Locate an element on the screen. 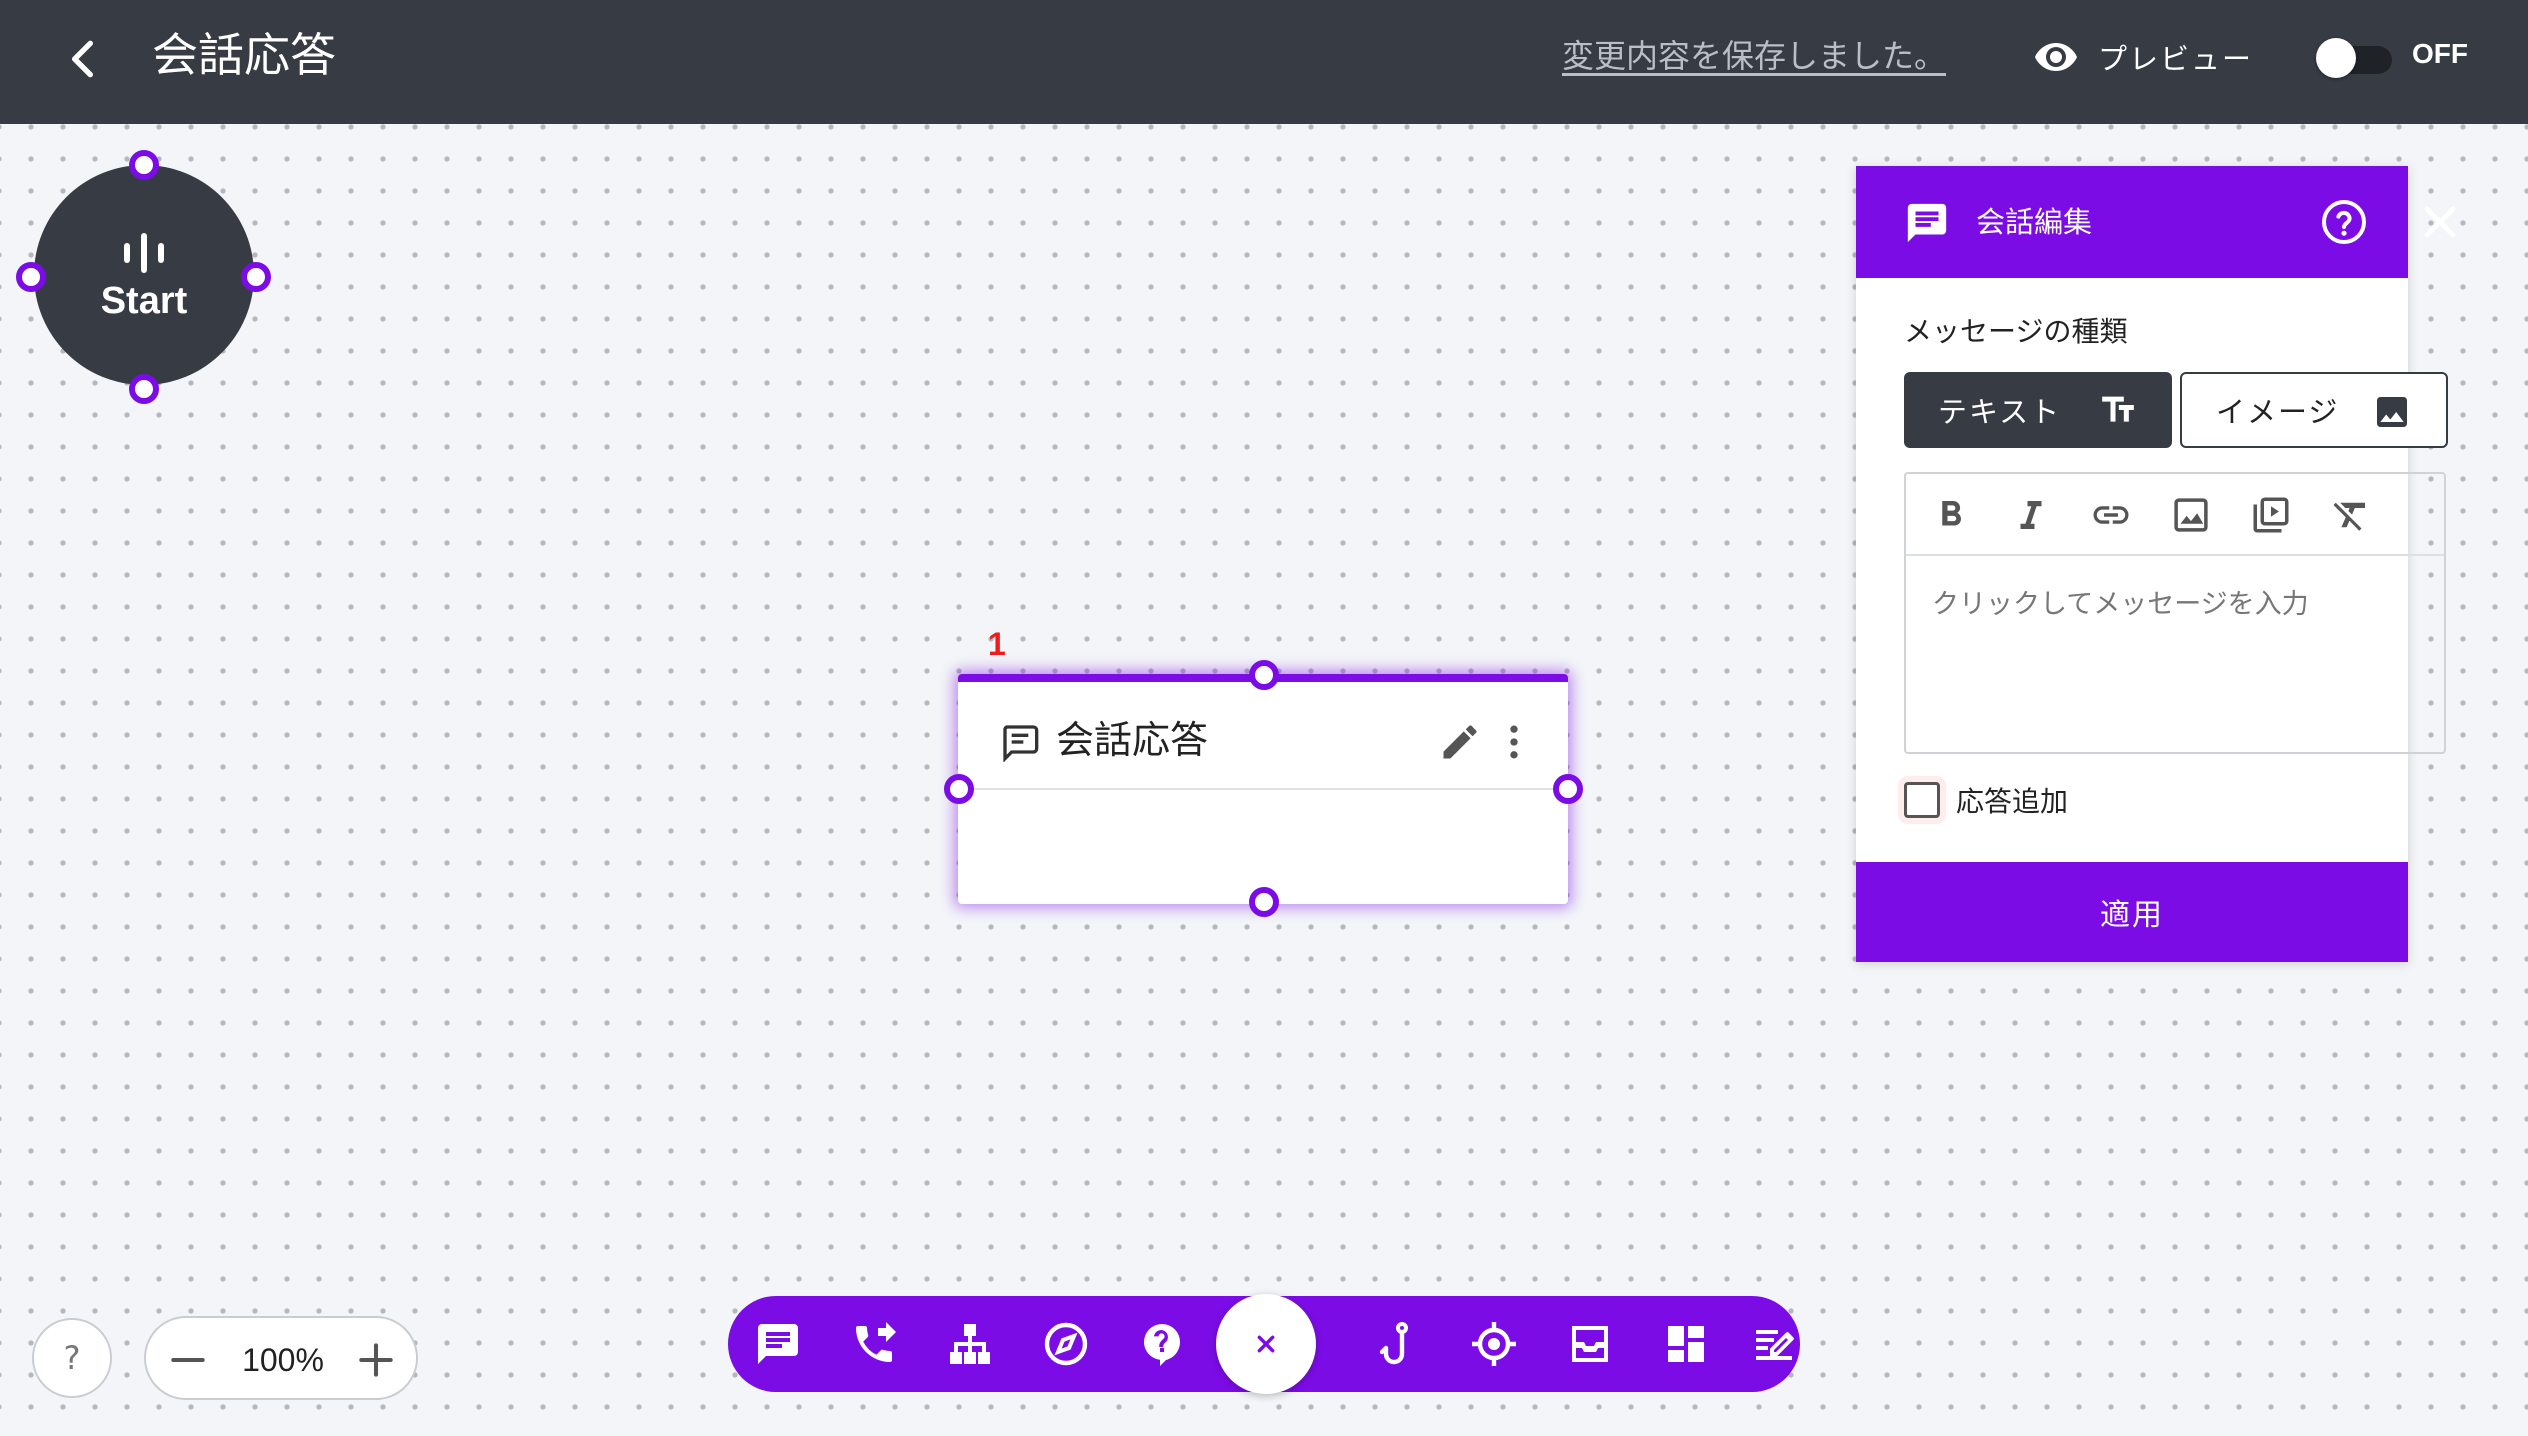 Image resolution: width=2528 pixels, height=1436 pixels. start-port-top is located at coordinates (144, 165).